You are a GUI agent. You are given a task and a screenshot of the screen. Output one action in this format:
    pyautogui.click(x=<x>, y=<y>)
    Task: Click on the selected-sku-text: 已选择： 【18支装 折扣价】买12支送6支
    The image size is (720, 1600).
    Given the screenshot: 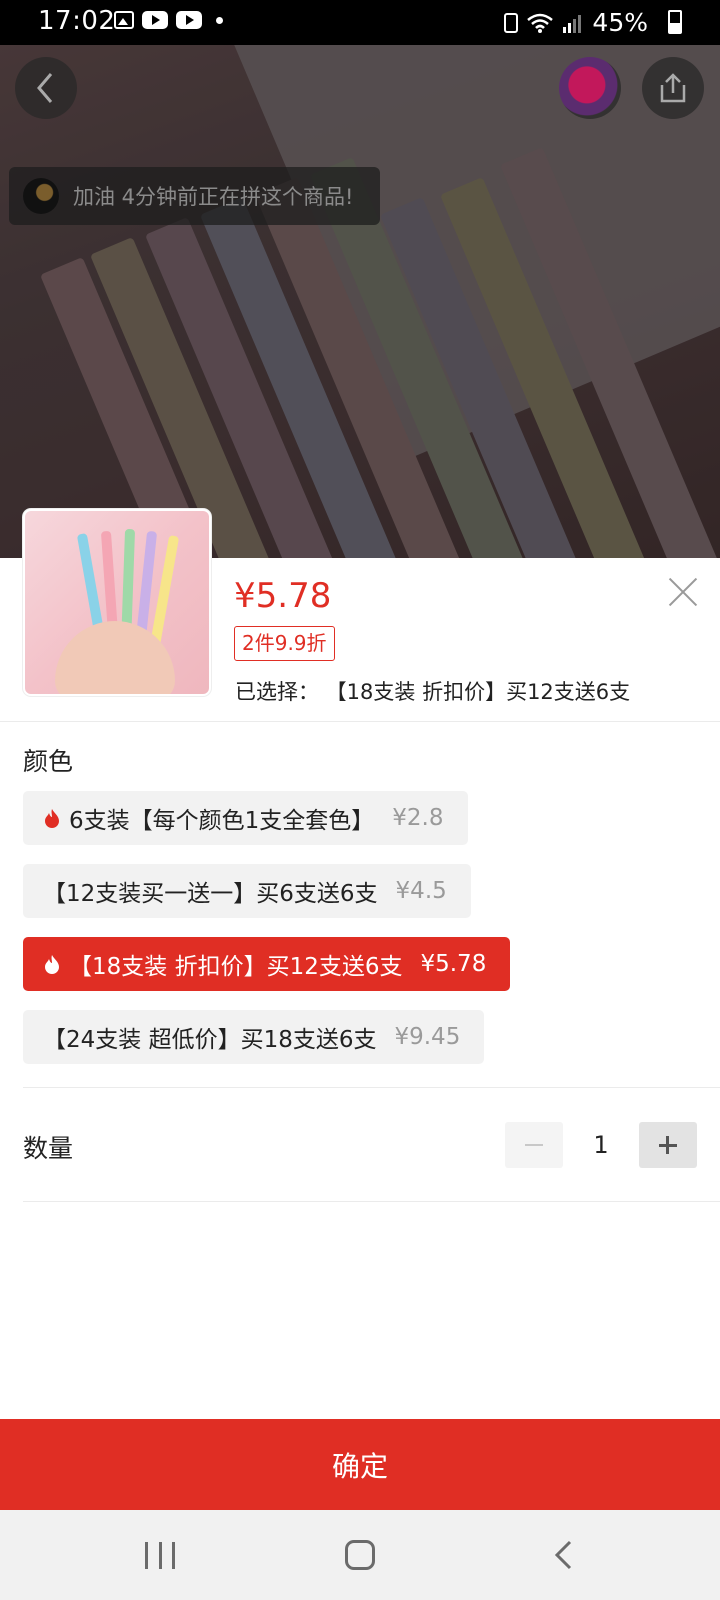 What is the action you would take?
    pyautogui.click(x=433, y=692)
    